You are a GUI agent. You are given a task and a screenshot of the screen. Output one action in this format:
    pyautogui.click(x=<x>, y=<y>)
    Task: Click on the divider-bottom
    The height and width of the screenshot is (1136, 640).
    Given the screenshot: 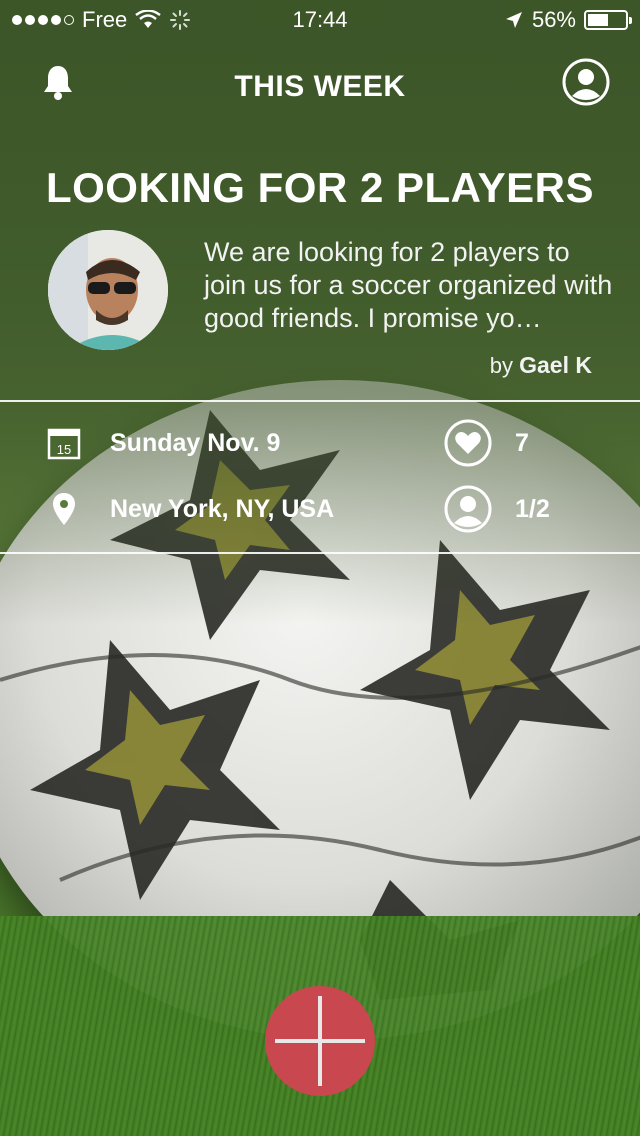 What is the action you would take?
    pyautogui.click(x=320, y=553)
    